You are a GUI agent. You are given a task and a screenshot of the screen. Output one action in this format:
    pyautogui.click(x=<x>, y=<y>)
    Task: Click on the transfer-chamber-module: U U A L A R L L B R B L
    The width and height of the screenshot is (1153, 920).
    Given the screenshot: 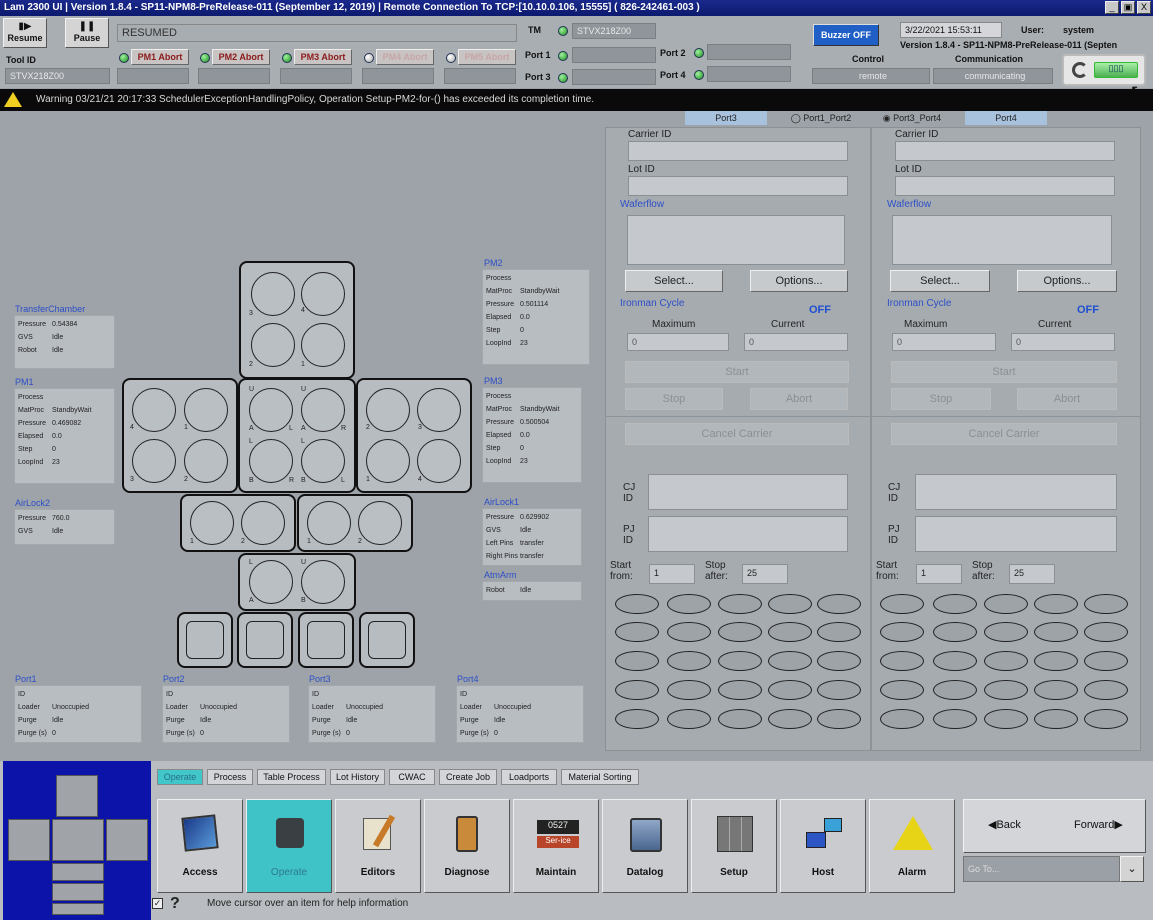 What is the action you would take?
    pyautogui.click(x=297, y=435)
    